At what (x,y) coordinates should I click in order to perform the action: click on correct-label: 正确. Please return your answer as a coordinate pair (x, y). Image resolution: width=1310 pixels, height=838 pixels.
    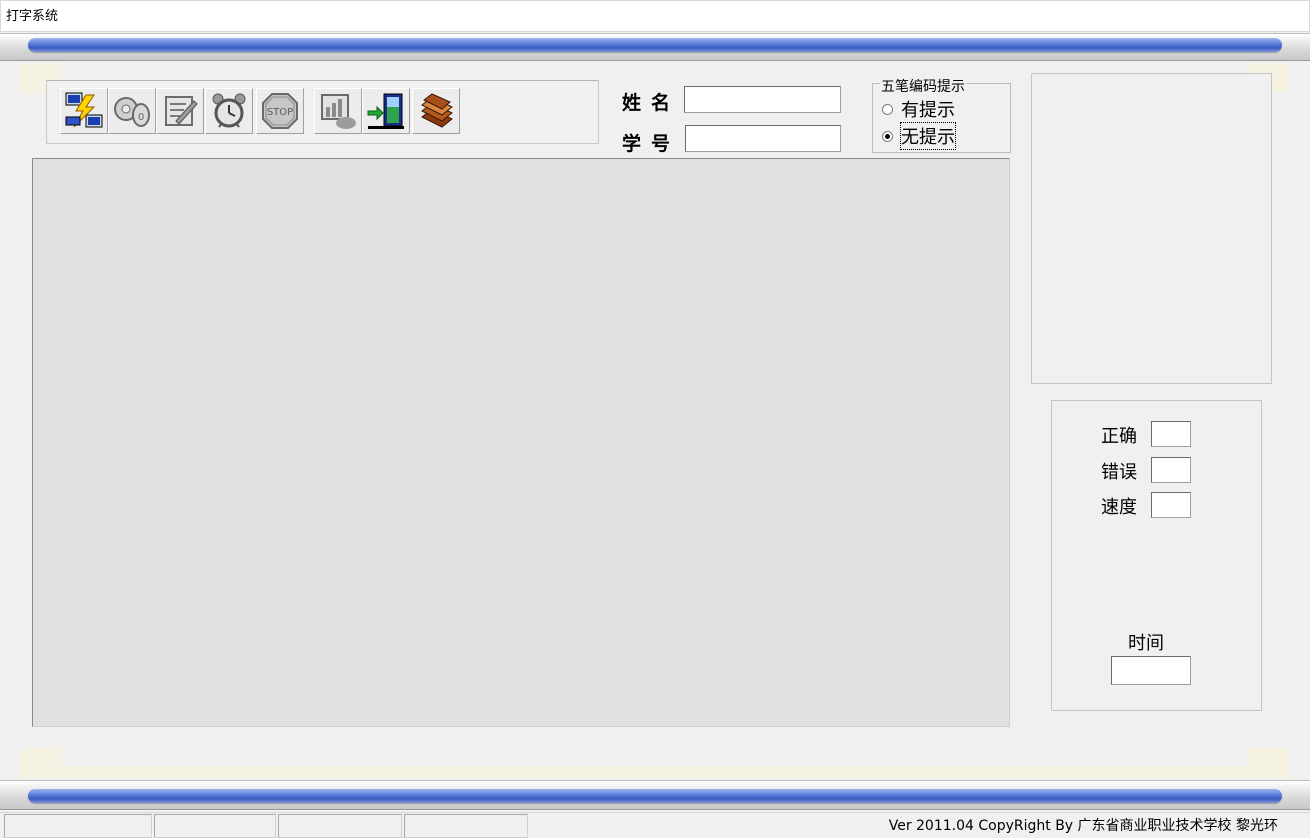
    Looking at the image, I should click on (1119, 436).